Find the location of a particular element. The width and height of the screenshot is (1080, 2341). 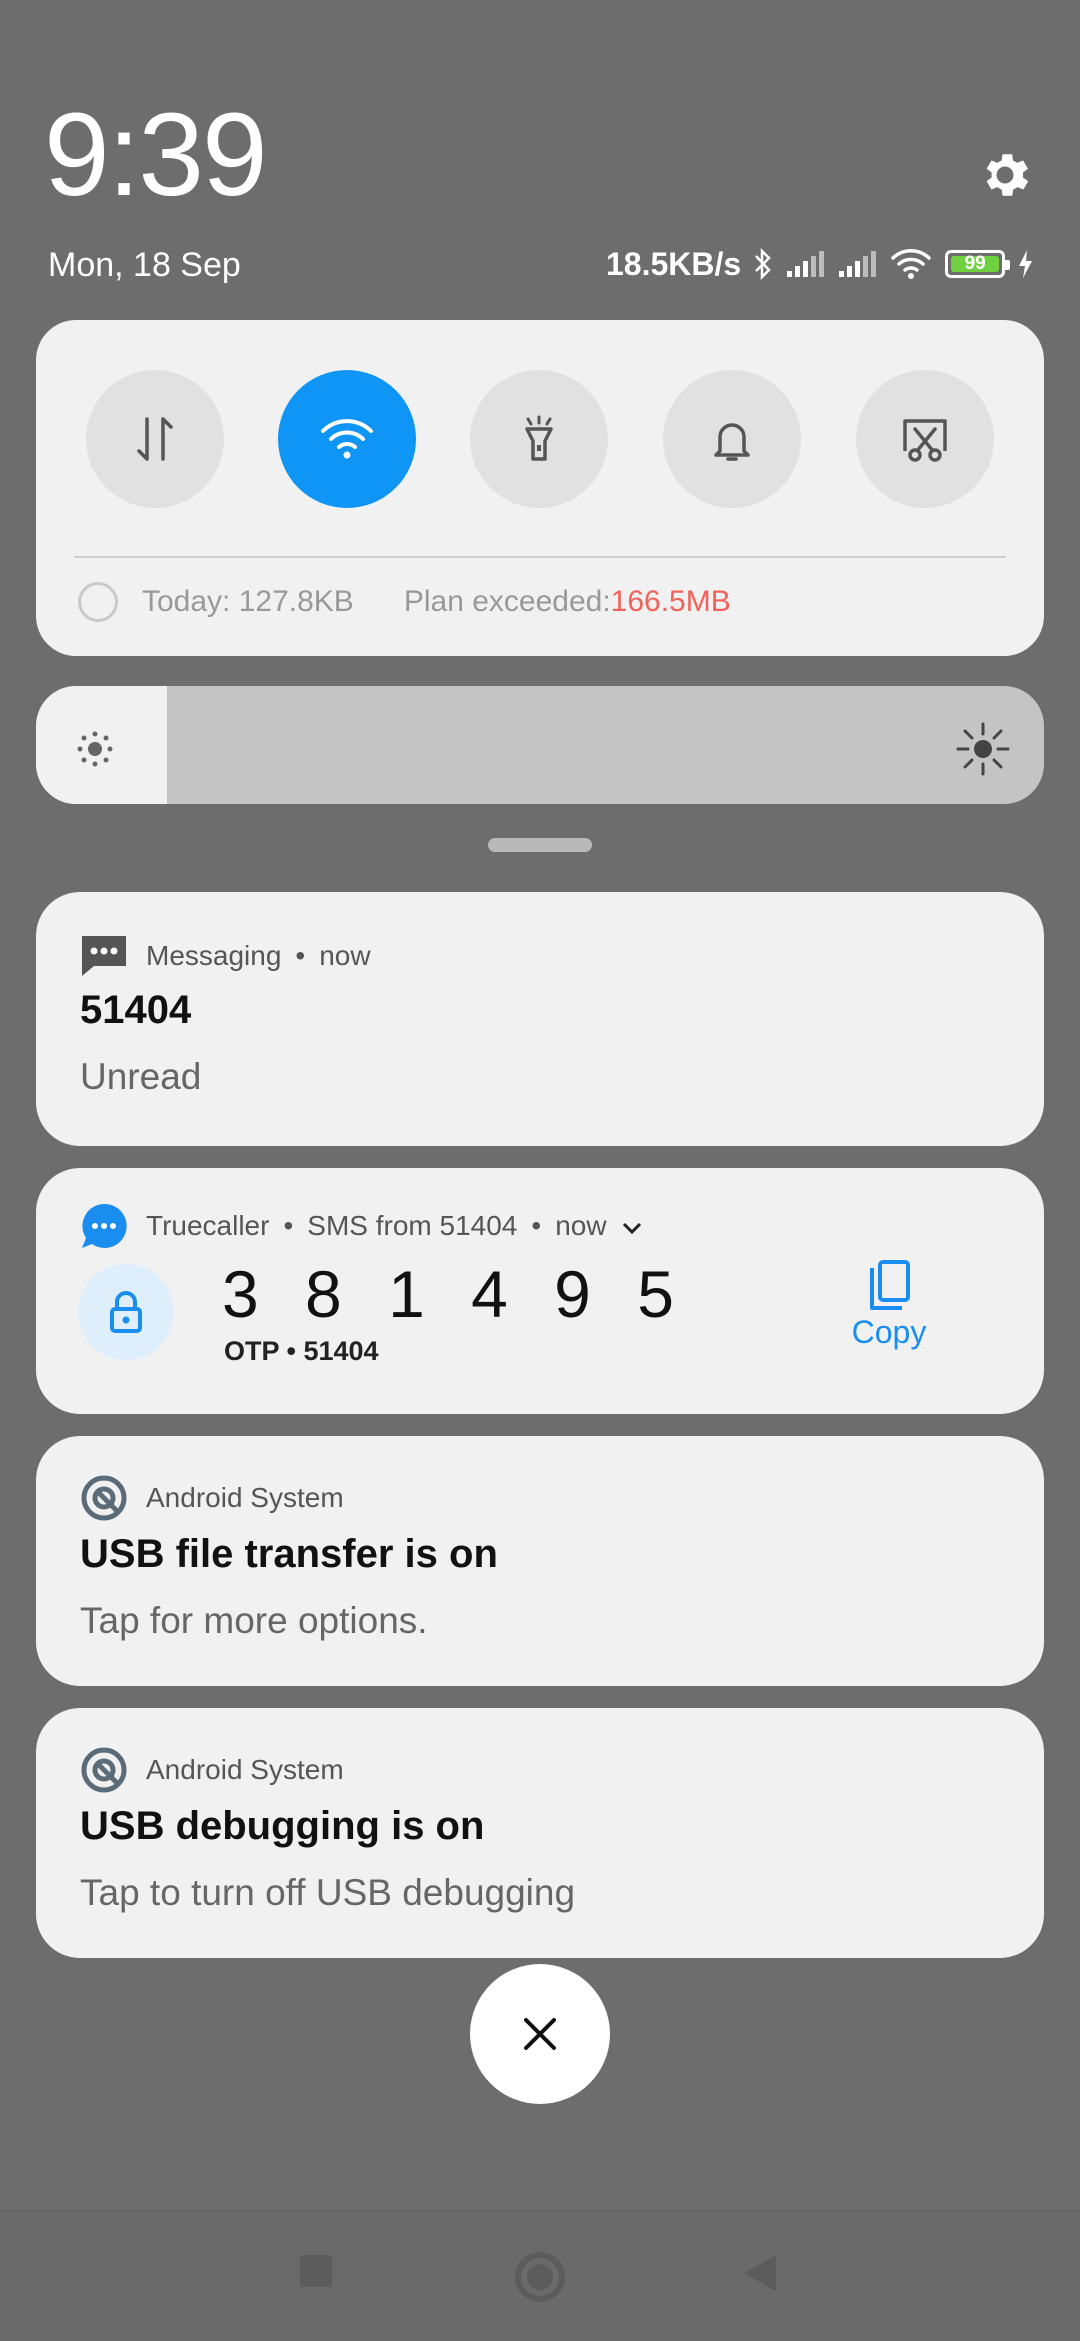

notification-body: Unread is located at coordinates (141, 1076).